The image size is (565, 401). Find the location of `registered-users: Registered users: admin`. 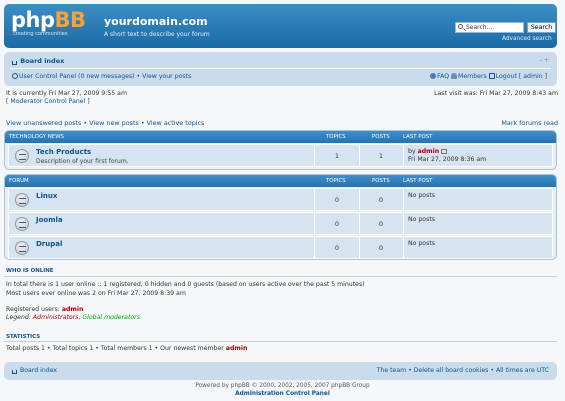

registered-users: Registered users: admin is located at coordinates (44, 309).